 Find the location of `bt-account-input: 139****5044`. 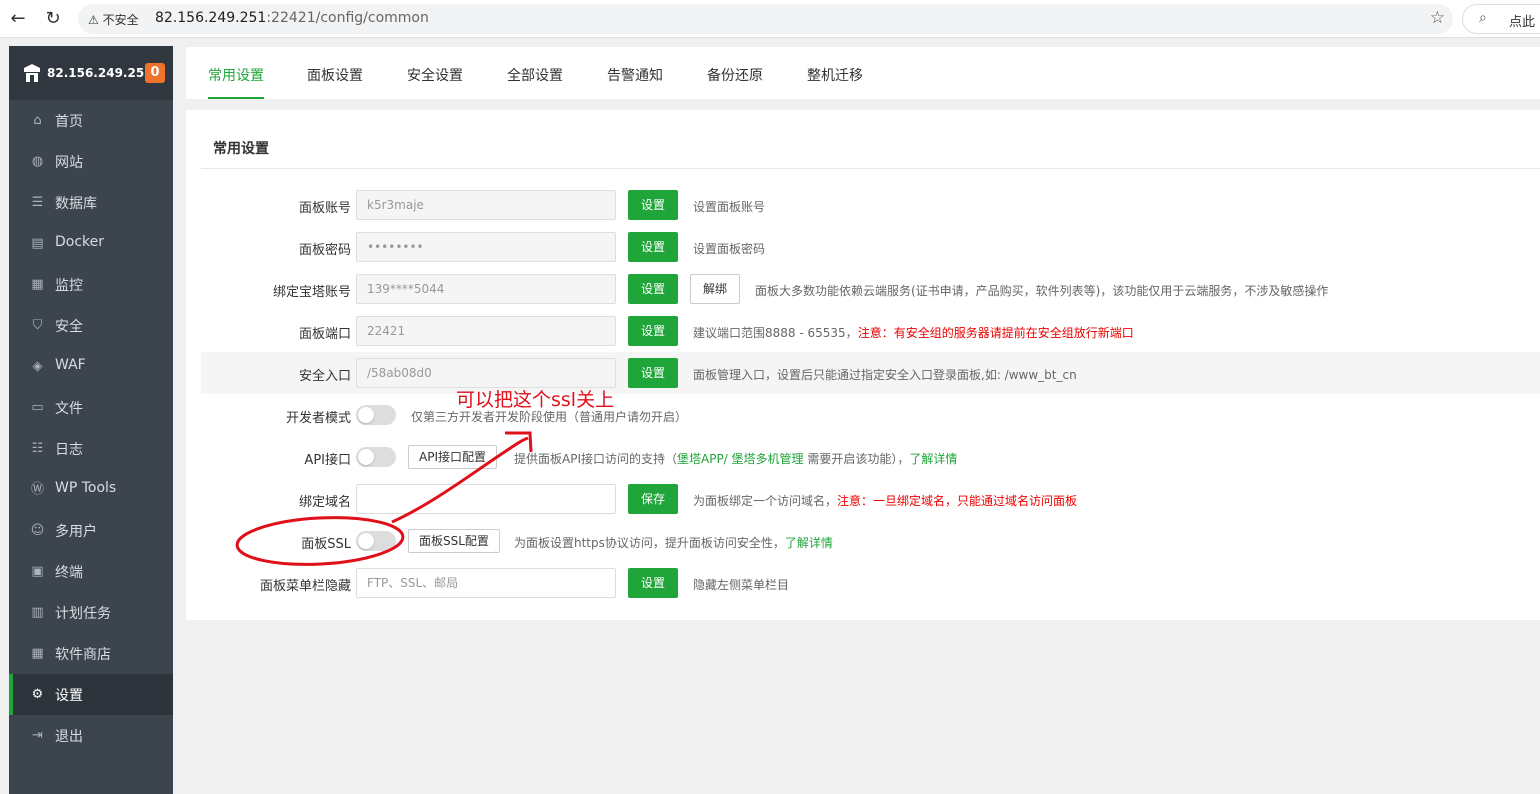

bt-account-input: 139****5044 is located at coordinates (486, 289).